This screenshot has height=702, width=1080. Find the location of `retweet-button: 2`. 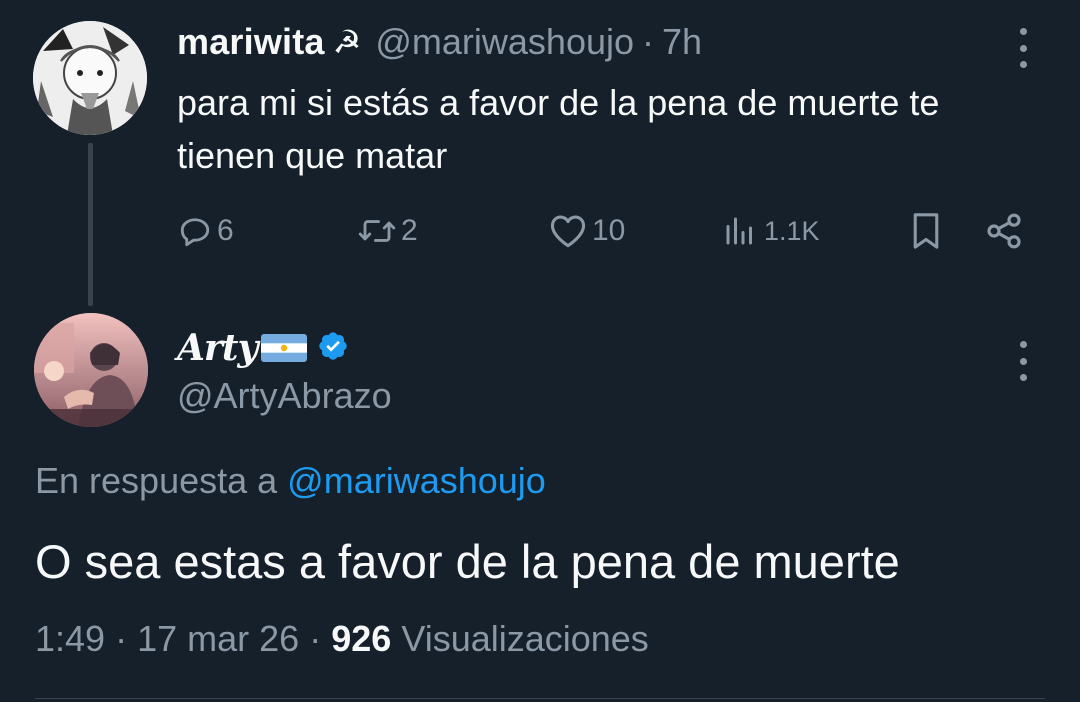

retweet-button: 2 is located at coordinates (387, 231).